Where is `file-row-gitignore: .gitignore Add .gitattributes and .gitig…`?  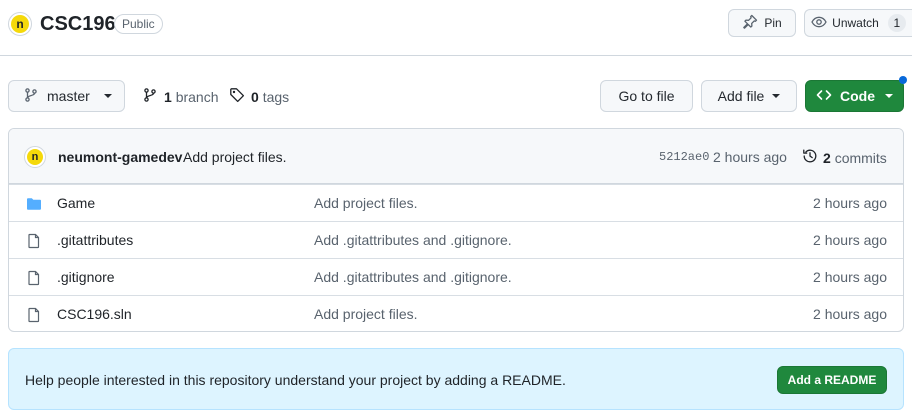
file-row-gitignore: .gitignore Add .gitattributes and .gitig… is located at coordinates (456, 276).